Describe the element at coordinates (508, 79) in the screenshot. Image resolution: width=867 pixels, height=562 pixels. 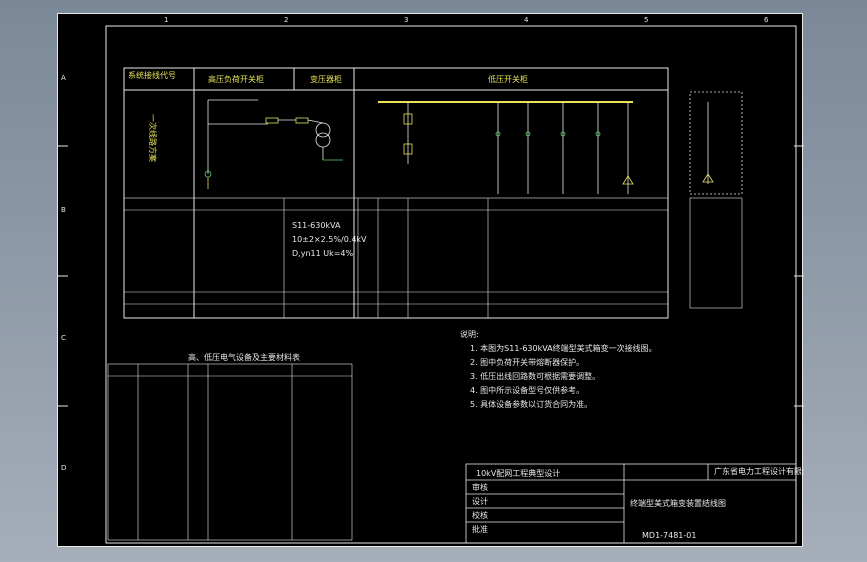
I see `header-col4: 低压开关柜` at that location.